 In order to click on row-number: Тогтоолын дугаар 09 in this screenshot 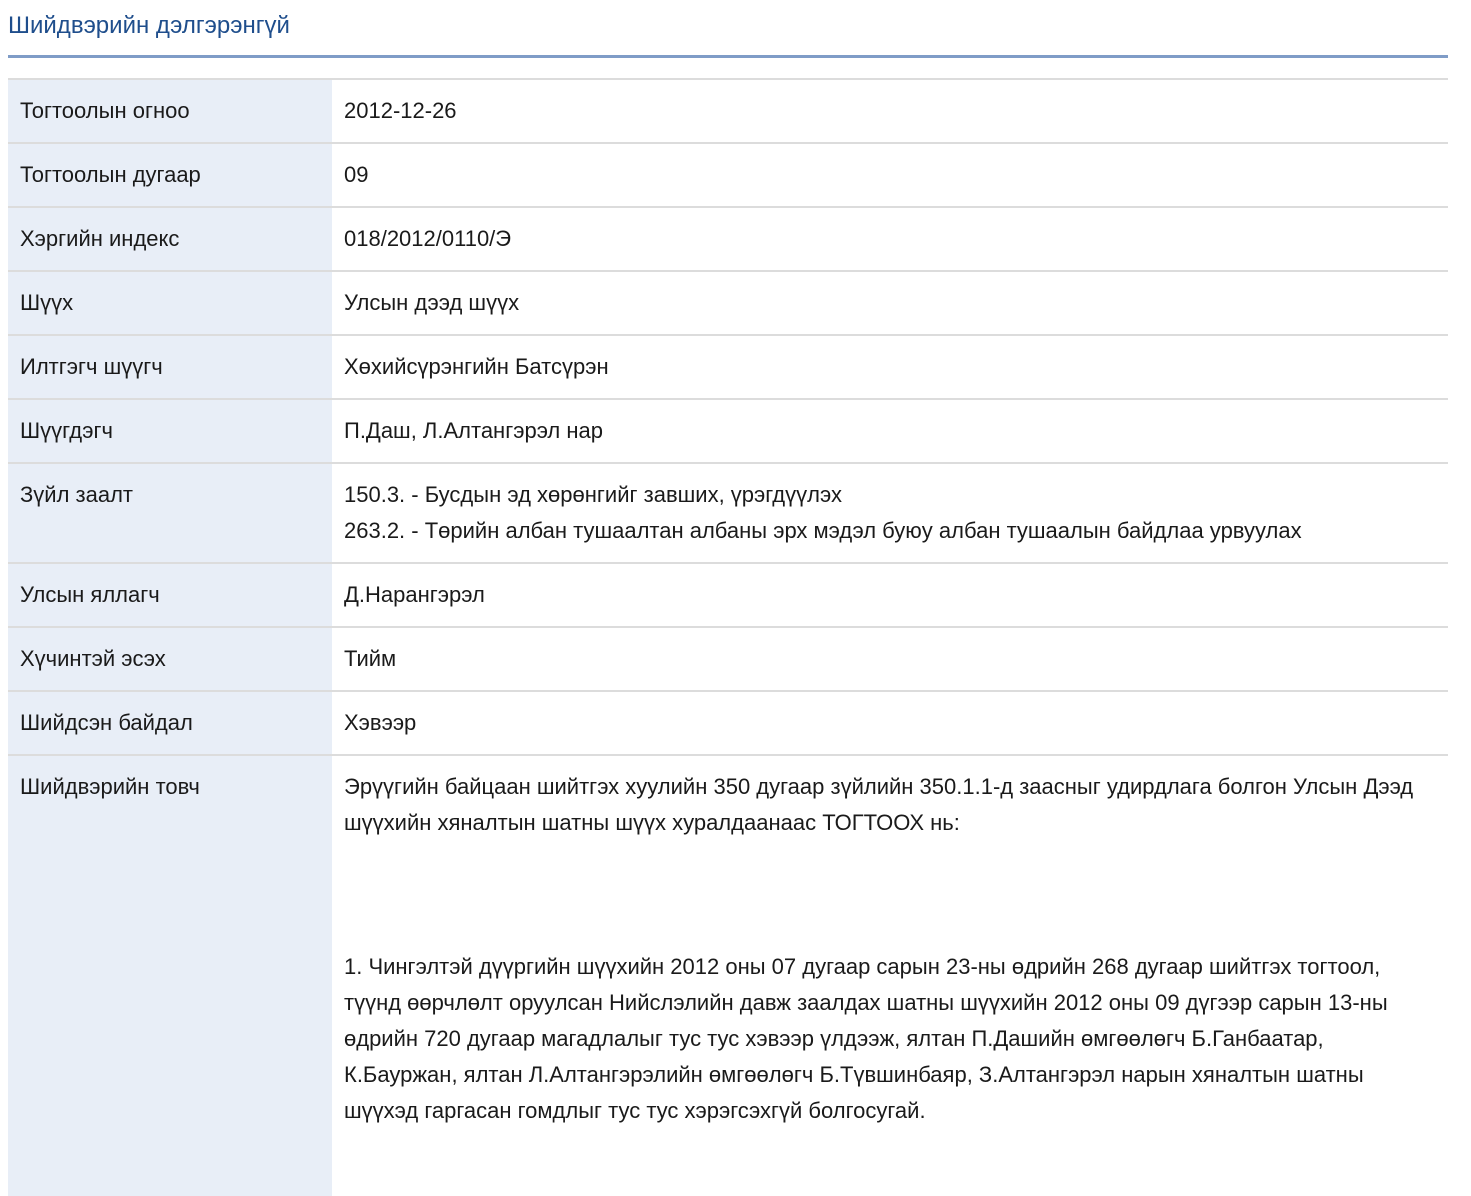, I will do `click(728, 175)`.